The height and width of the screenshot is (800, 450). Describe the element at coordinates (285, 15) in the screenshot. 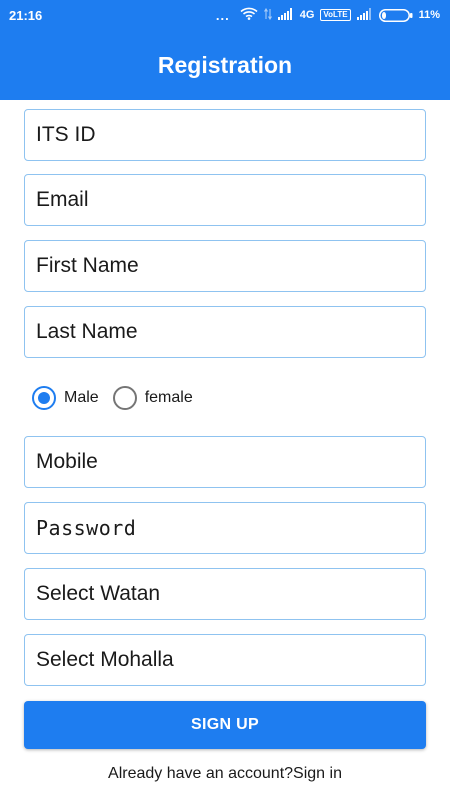

I see `signal-icon` at that location.